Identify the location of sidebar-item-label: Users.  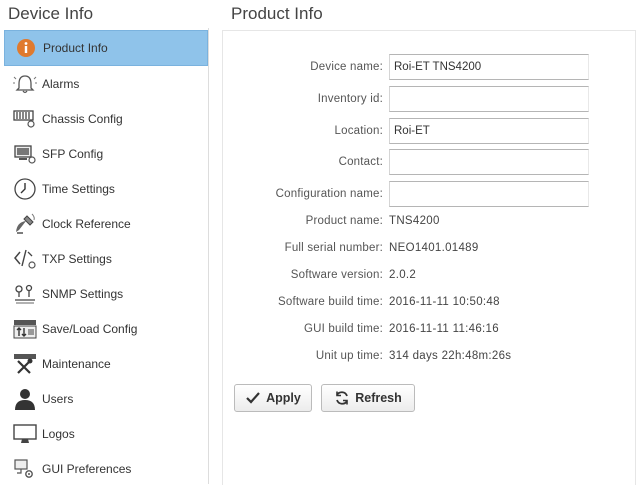
(58, 398).